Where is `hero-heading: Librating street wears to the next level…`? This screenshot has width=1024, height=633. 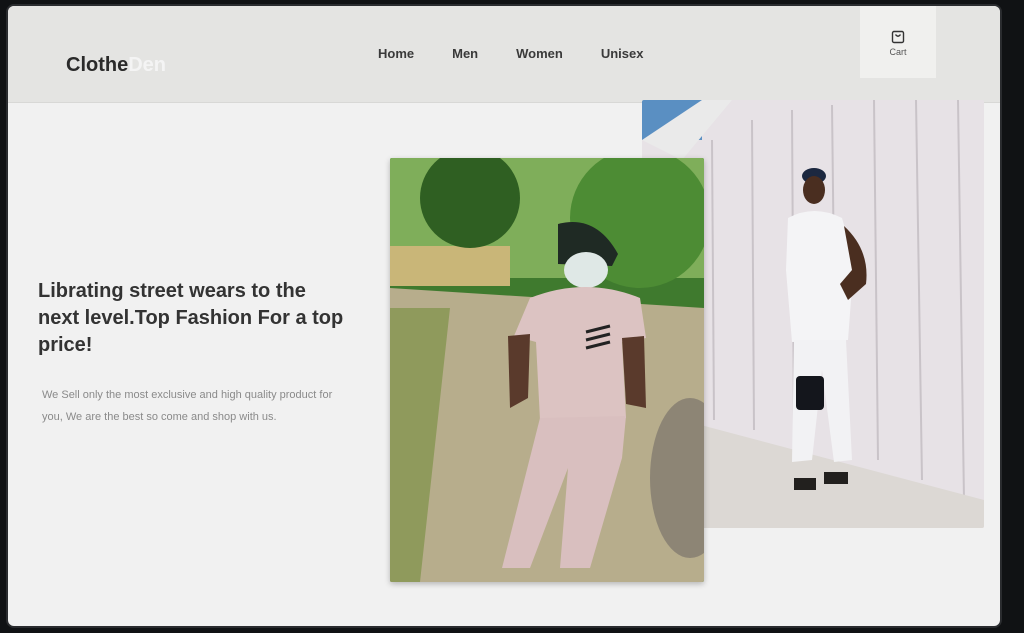 hero-heading: Librating street wears to the next level… is located at coordinates (191, 318).